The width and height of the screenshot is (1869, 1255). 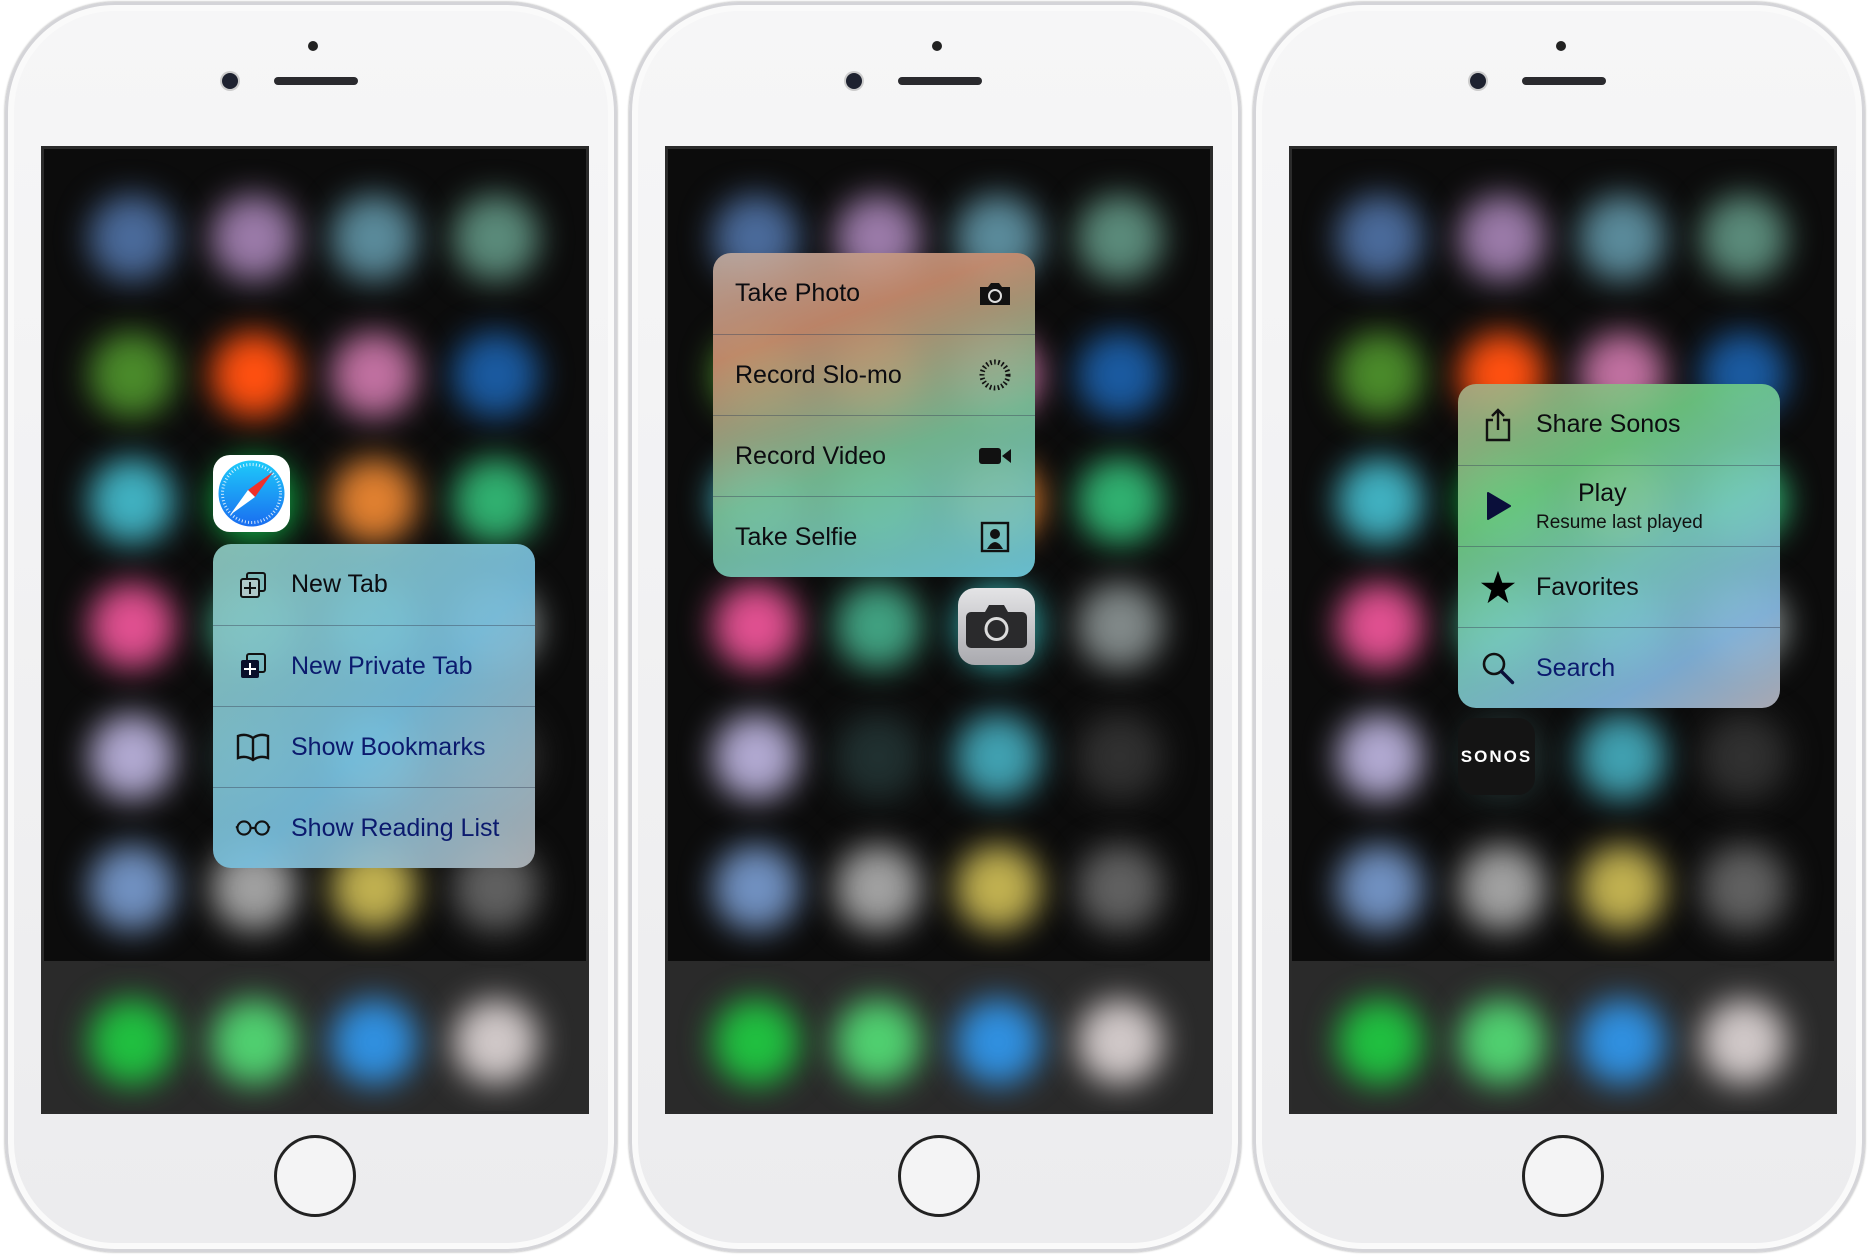 What do you see at coordinates (374, 827) in the screenshot?
I see `menu-item-show-reading-list: Show Reading List` at bounding box center [374, 827].